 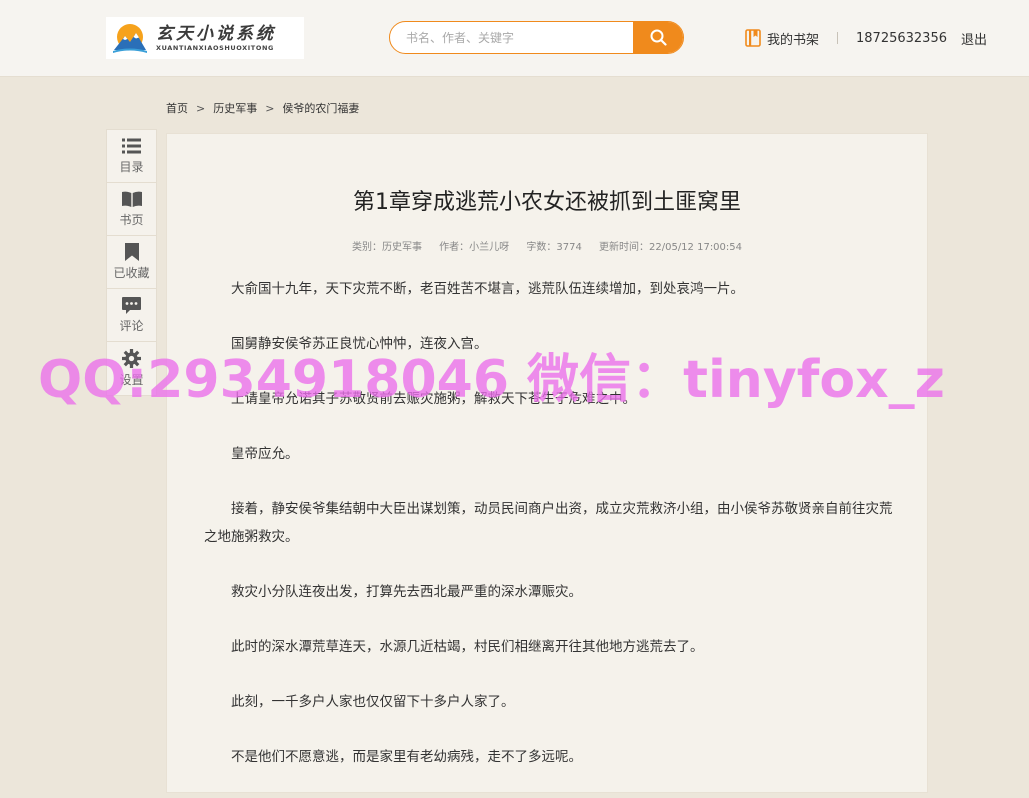 I want to click on search-button, so click(x=658, y=37).